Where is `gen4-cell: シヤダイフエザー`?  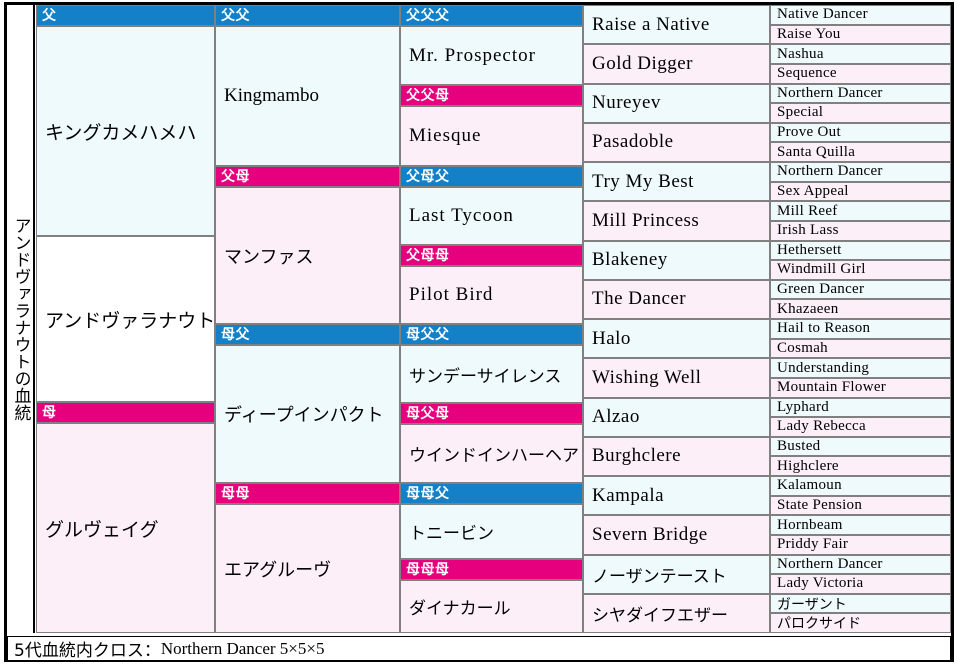
gen4-cell: シヤダイフエザー is located at coordinates (676, 613).